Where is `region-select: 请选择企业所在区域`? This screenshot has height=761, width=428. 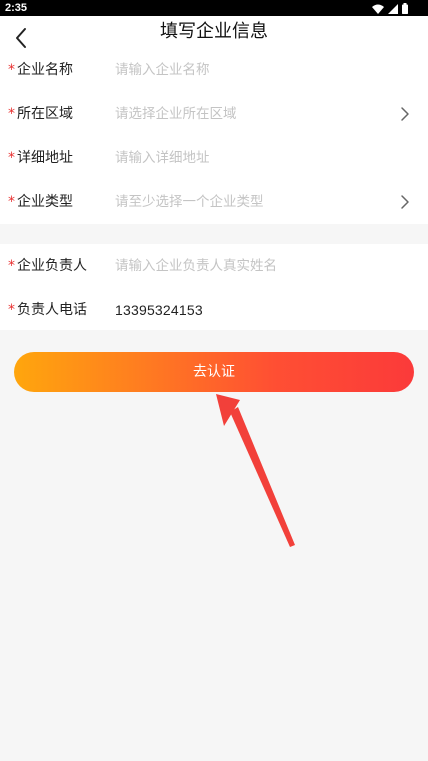
region-select: 请选择企业所在区域 is located at coordinates (176, 114).